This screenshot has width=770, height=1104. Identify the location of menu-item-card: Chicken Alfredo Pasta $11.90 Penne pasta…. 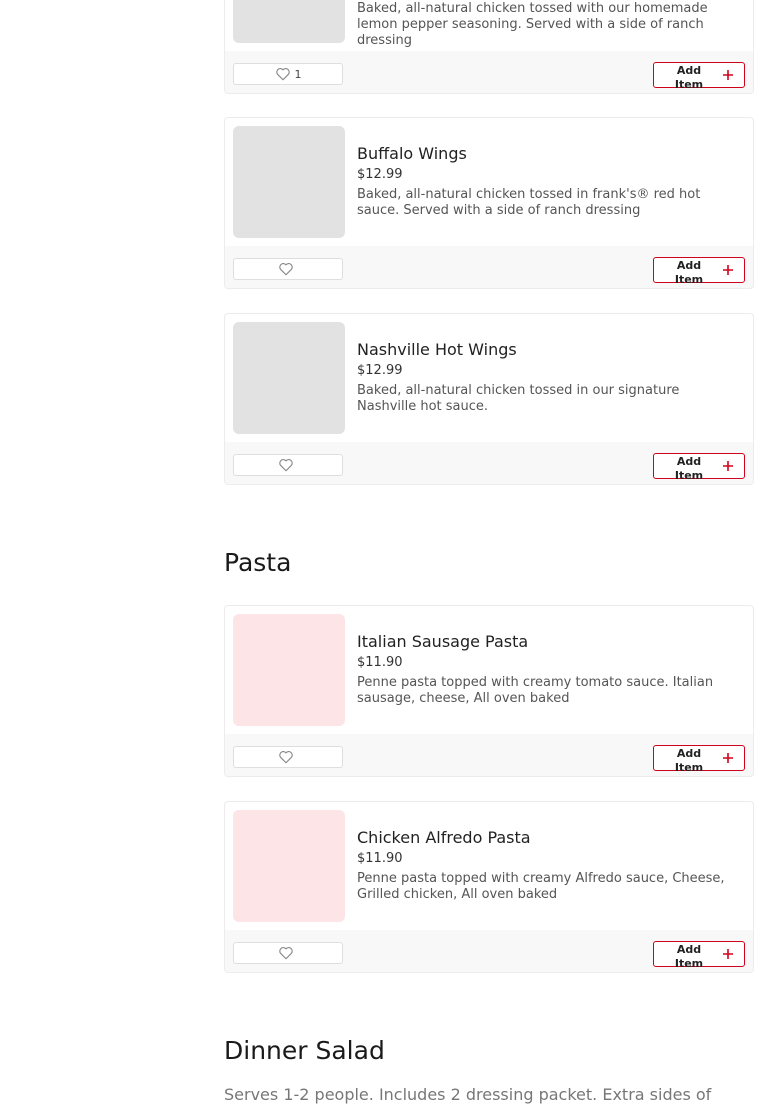
(489, 887).